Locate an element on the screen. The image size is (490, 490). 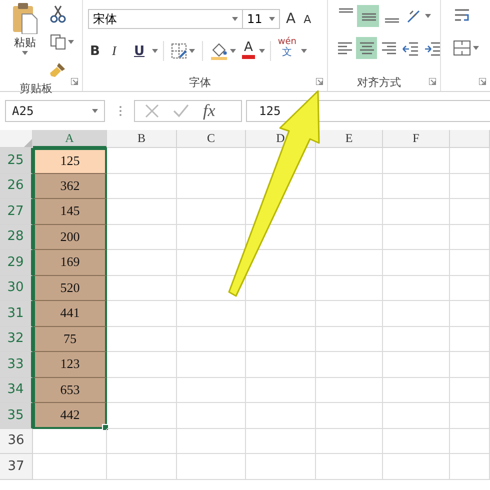
paste-button: 粘贴 is located at coordinates (25, 33).